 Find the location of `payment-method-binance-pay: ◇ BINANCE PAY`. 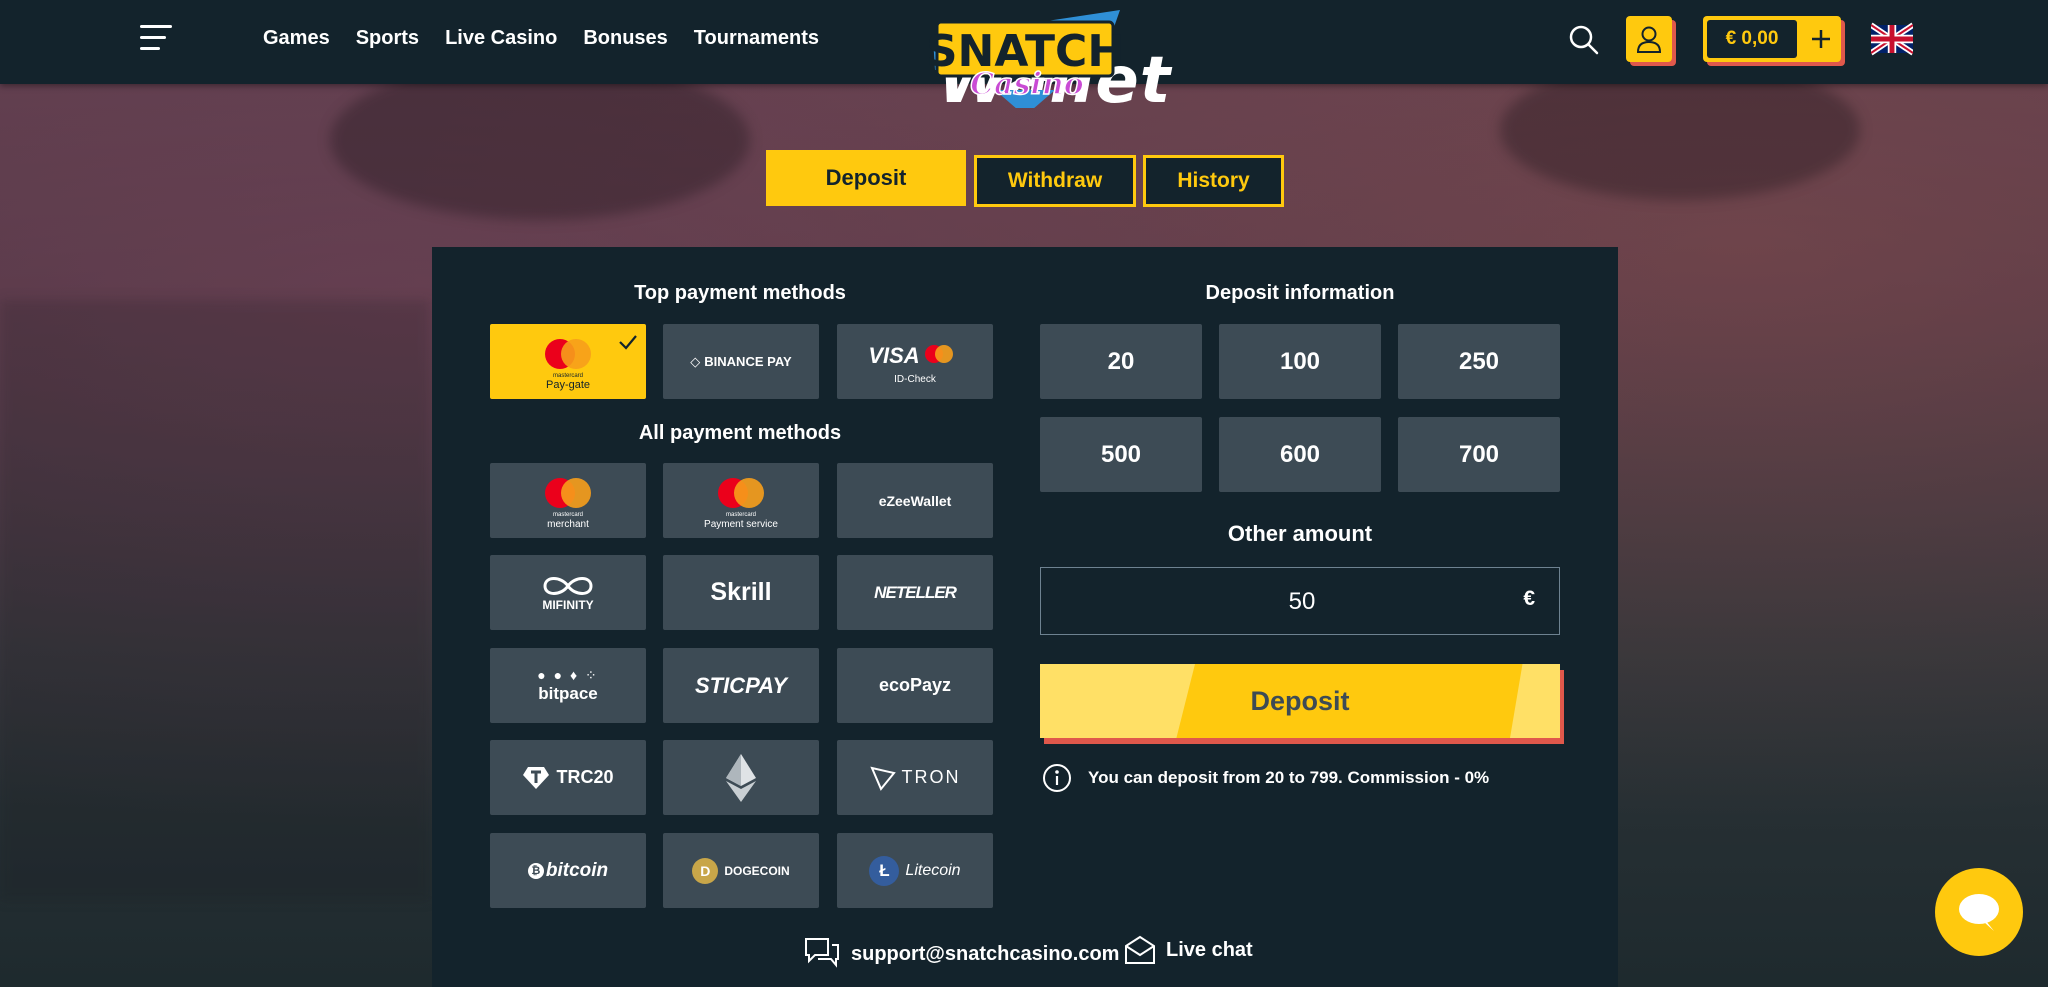

payment-method-binance-pay: ◇ BINANCE PAY is located at coordinates (741, 361).